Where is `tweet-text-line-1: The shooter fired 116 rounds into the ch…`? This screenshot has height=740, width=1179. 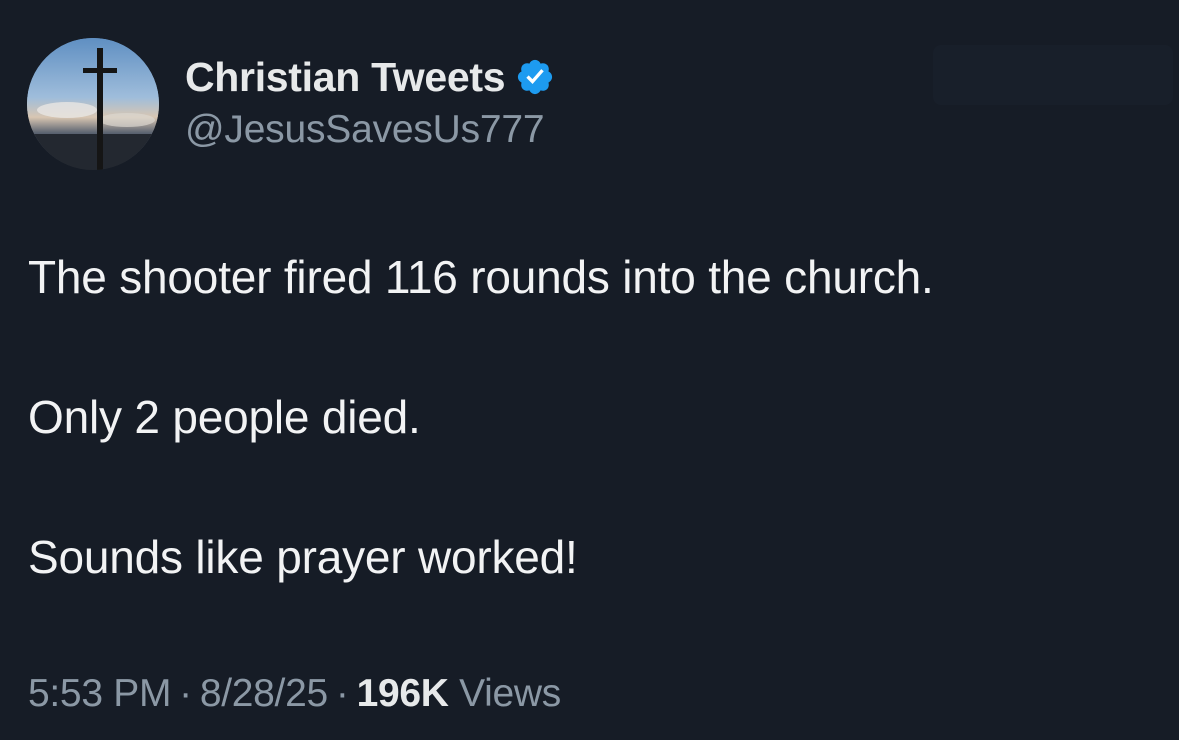
tweet-text-line-1: The shooter fired 116 rounds into the ch… is located at coordinates (481, 277).